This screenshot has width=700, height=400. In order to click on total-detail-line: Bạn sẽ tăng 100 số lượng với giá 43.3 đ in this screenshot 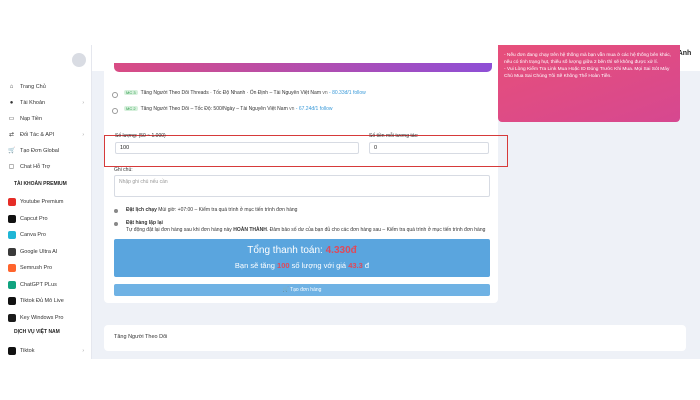, I will do `click(302, 265)`.